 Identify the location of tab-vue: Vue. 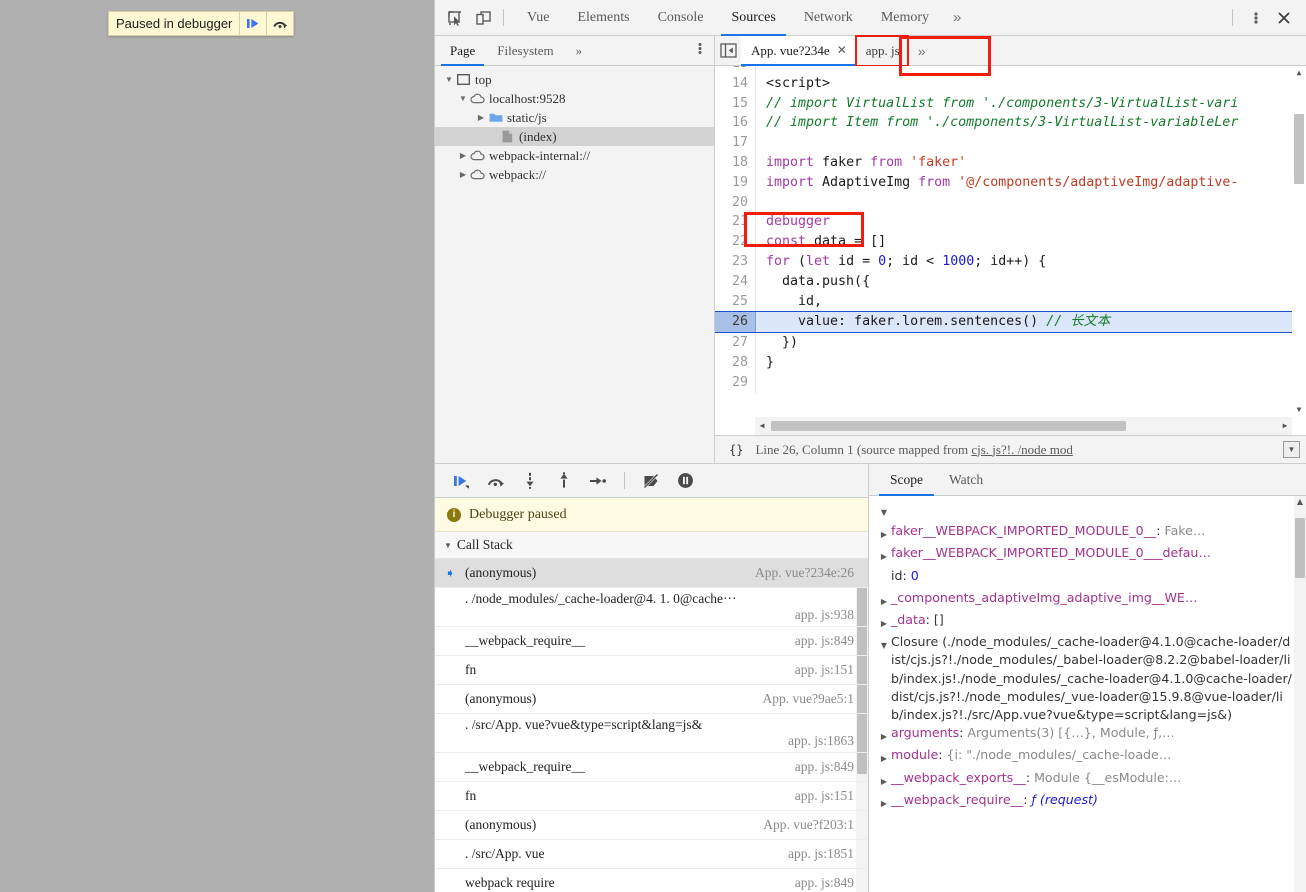
(538, 18).